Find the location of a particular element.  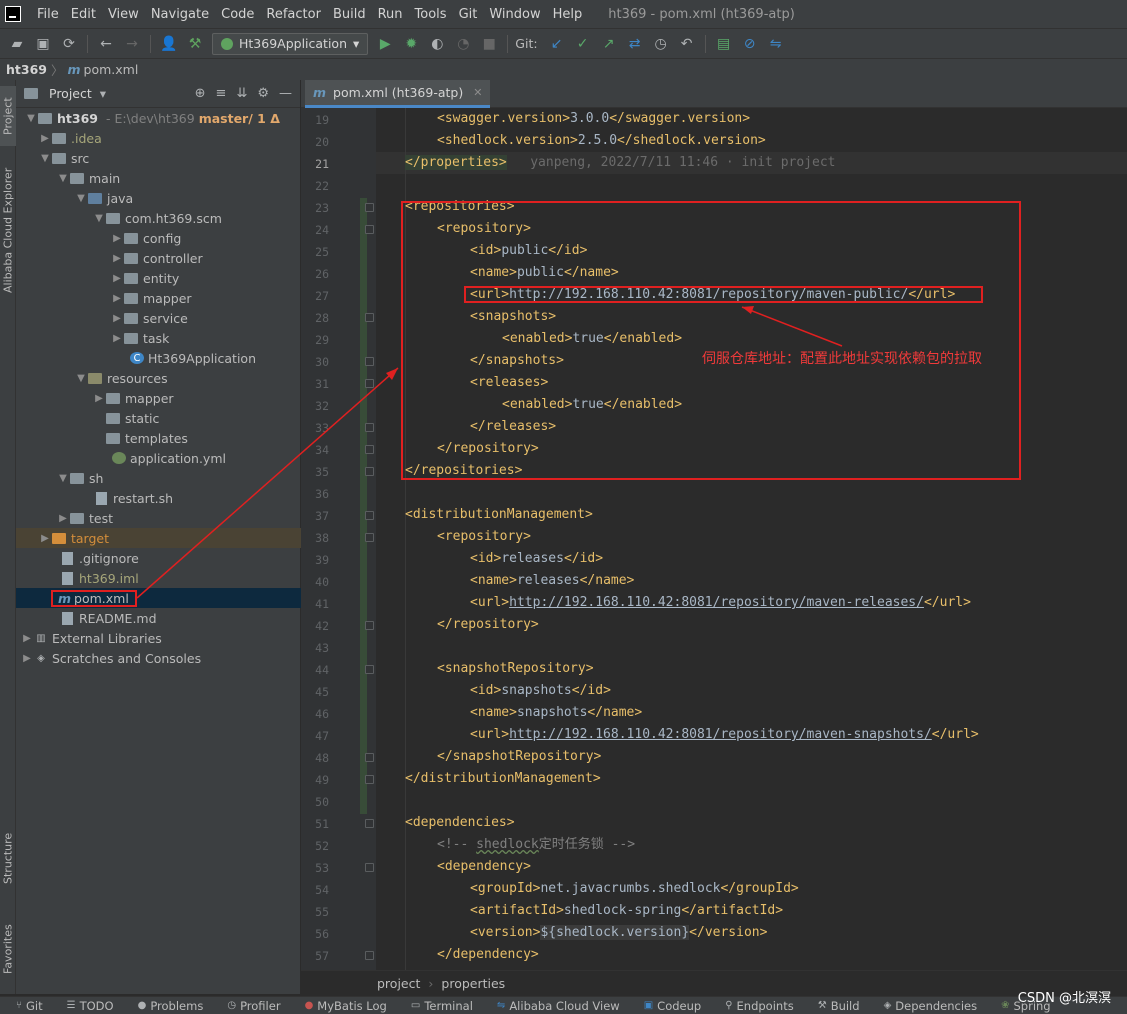

tool-mybatis-log: ● MyBatis Log is located at coordinates (346, 1006).